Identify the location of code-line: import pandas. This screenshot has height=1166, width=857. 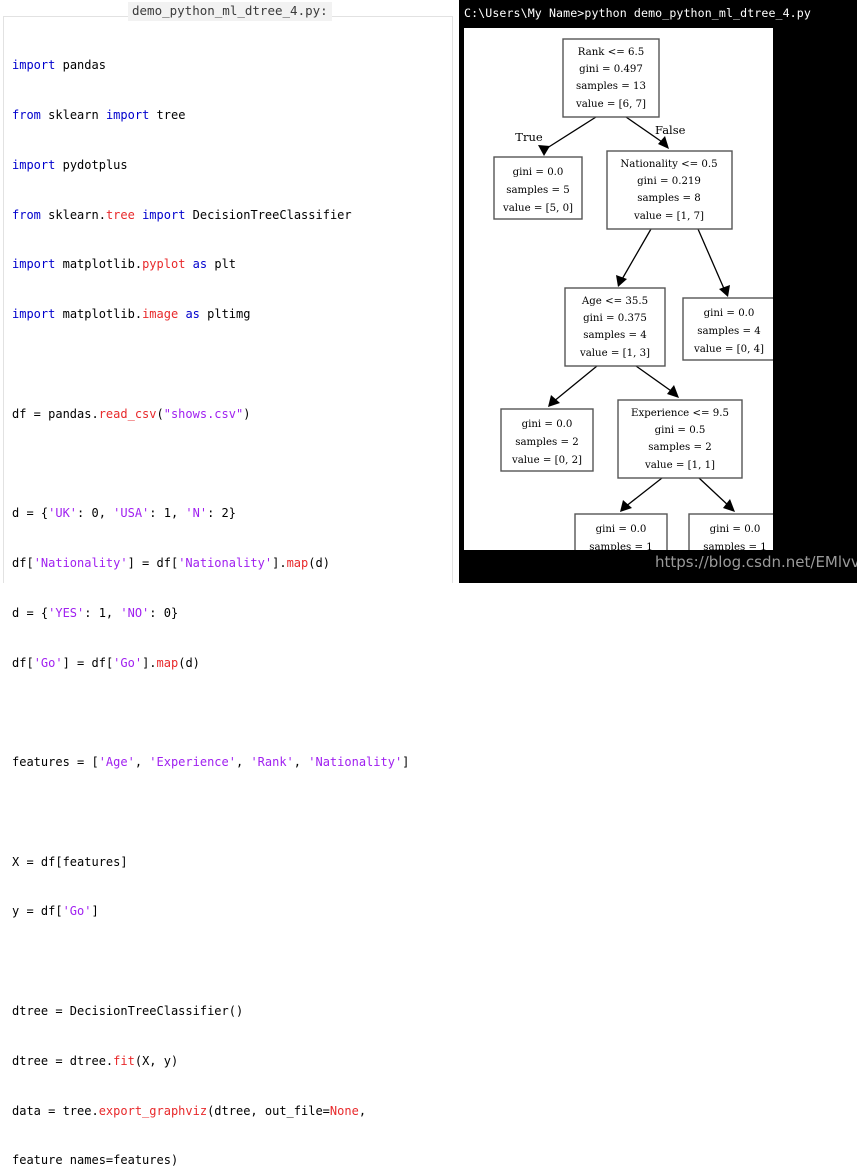
(59, 65).